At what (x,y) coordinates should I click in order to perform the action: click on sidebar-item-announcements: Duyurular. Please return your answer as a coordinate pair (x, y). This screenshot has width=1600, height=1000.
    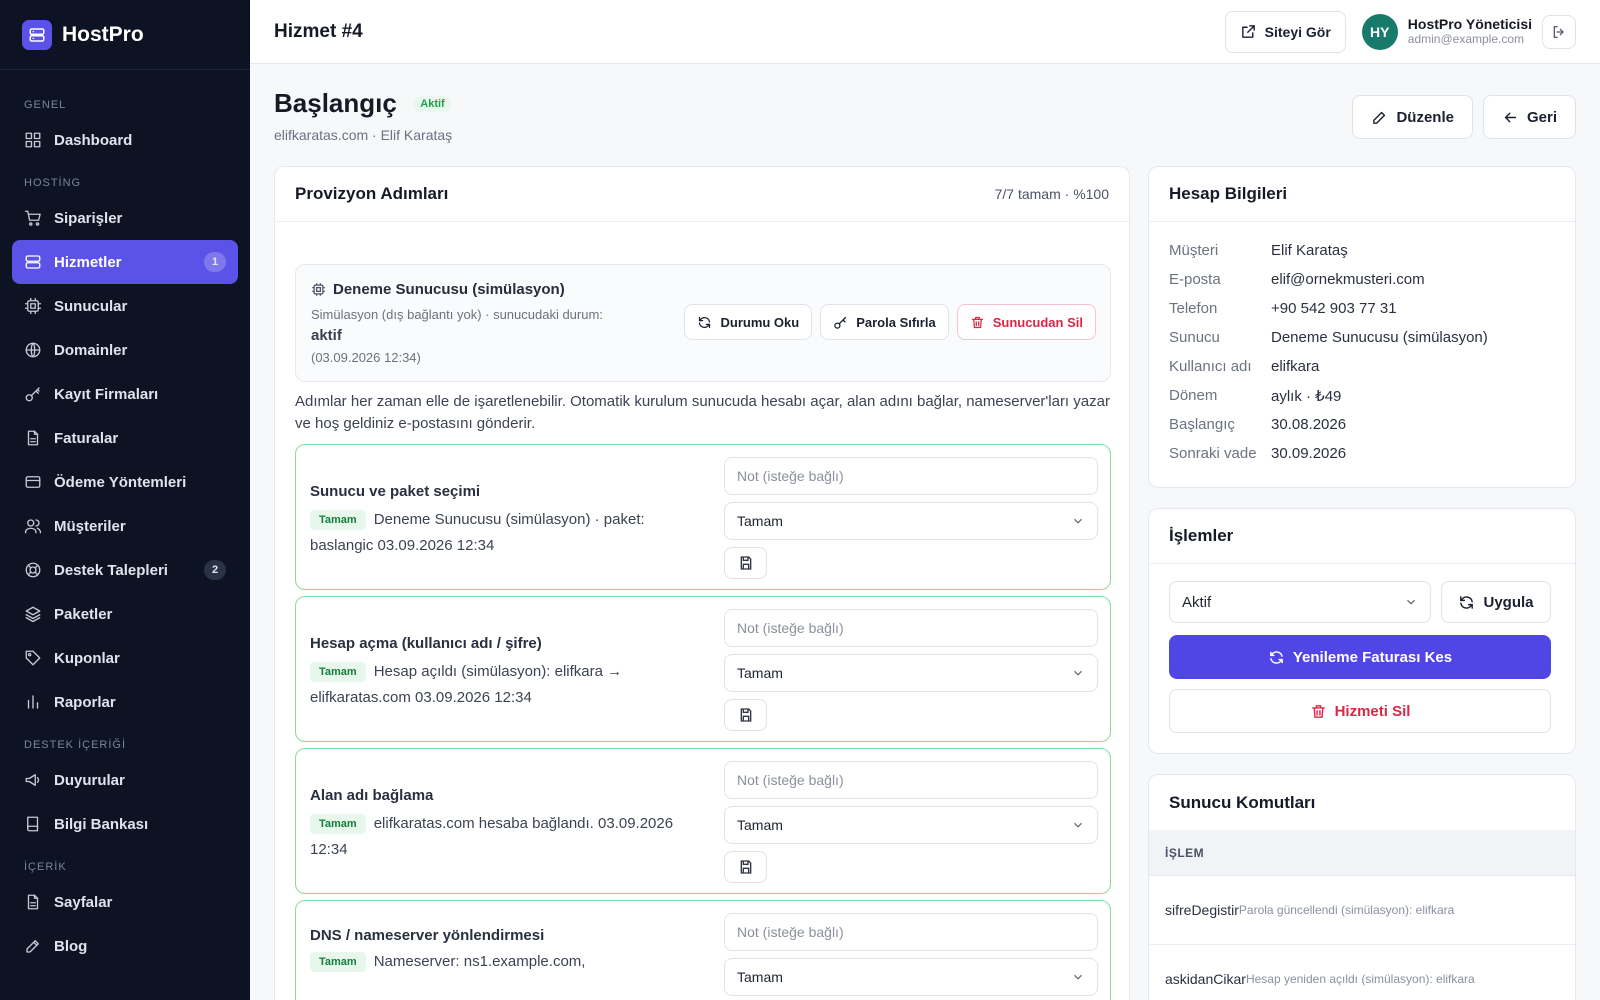
    Looking at the image, I should click on (125, 780).